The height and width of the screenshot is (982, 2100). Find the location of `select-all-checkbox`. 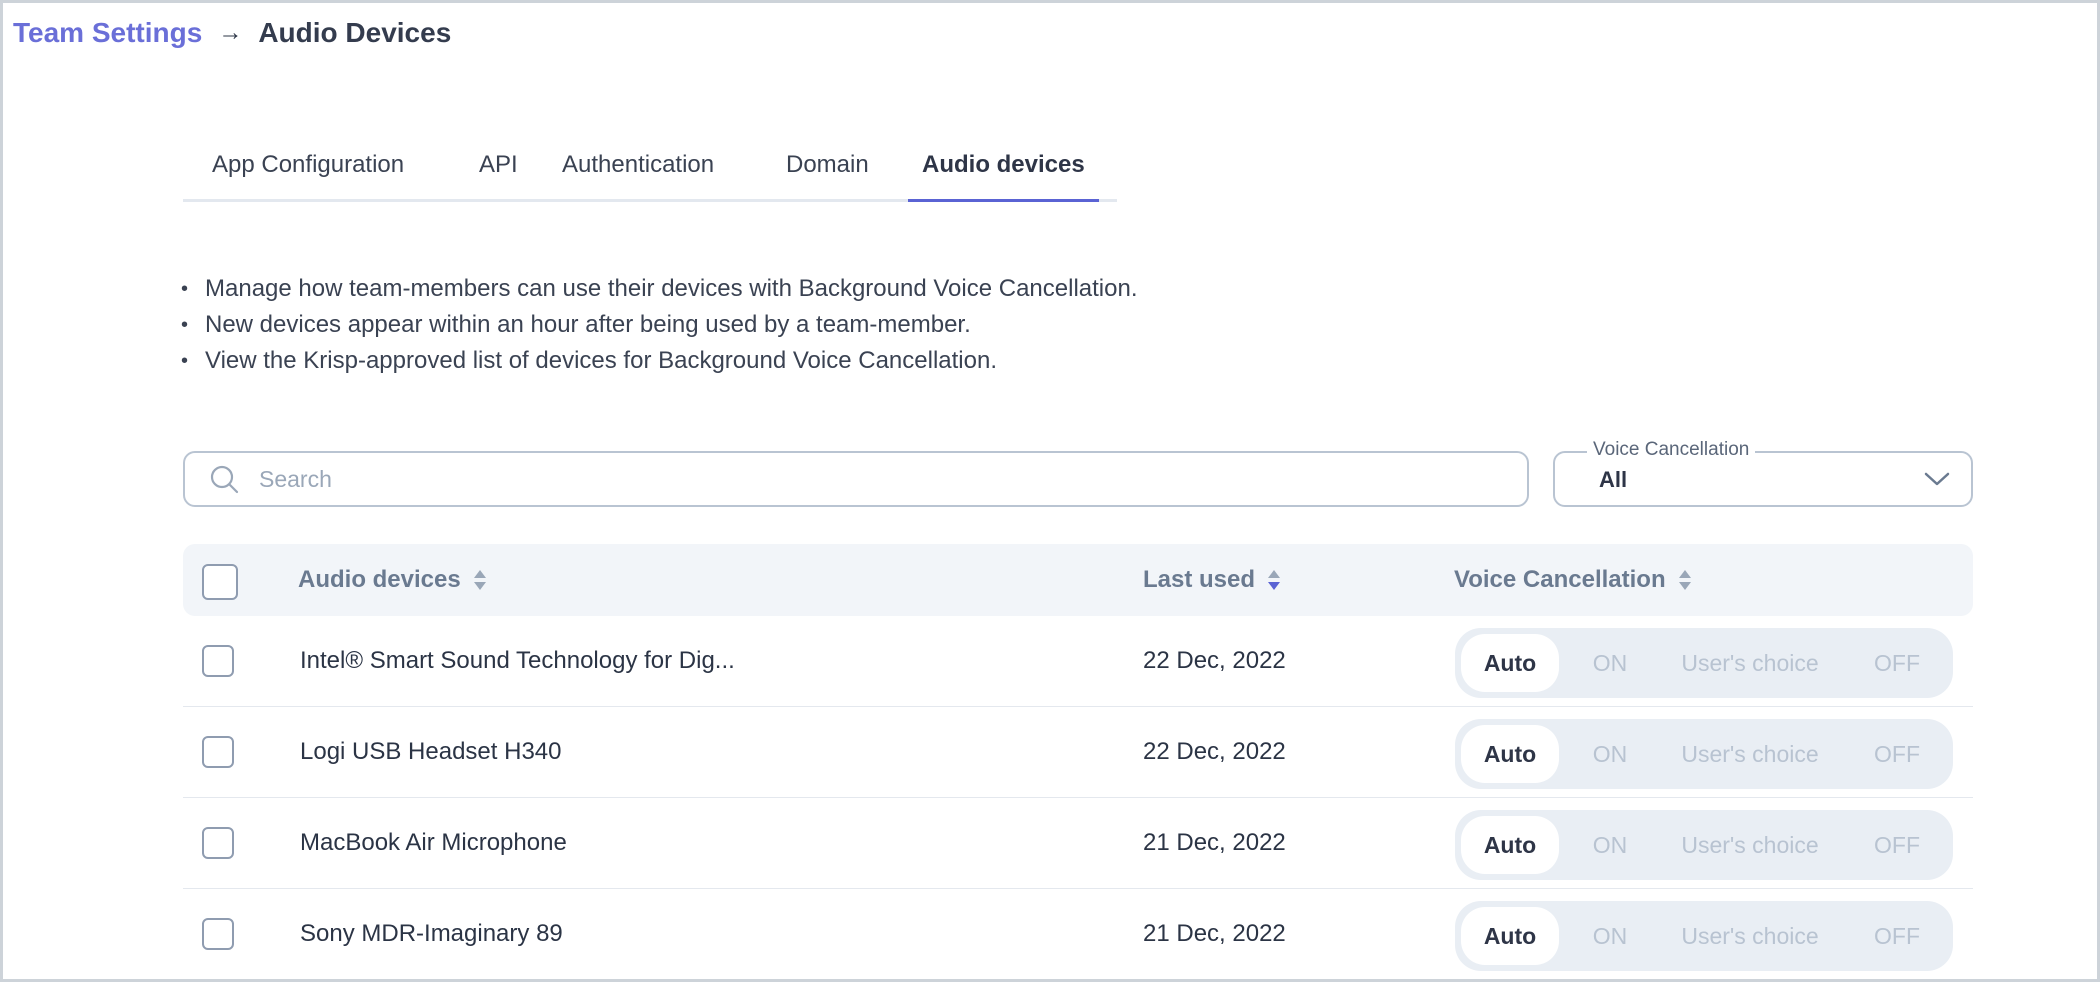

select-all-checkbox is located at coordinates (220, 582).